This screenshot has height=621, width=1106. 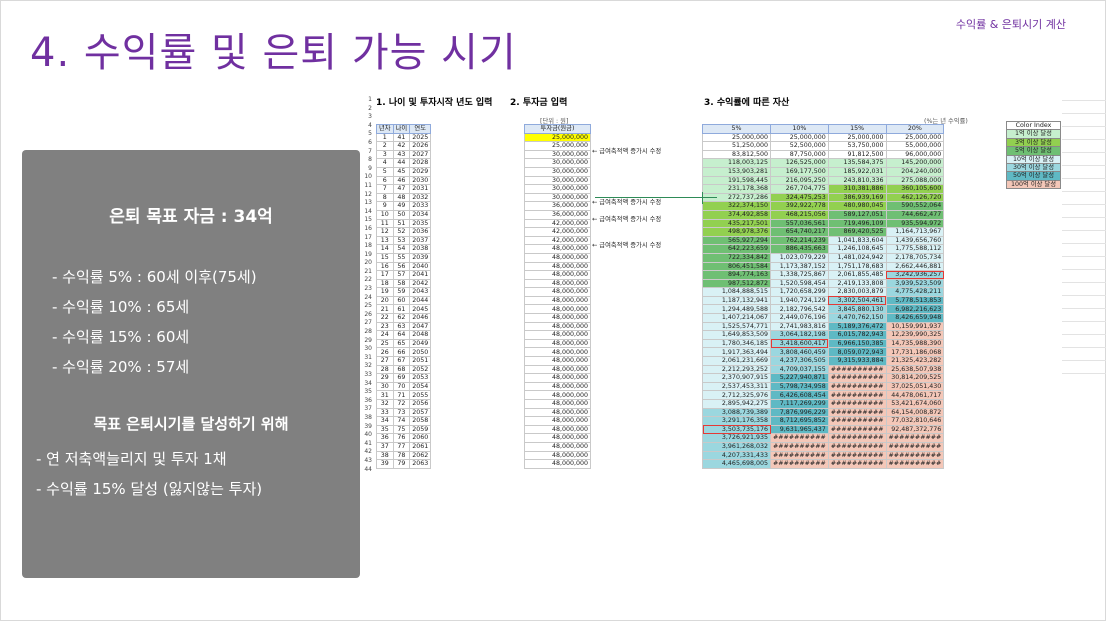 What do you see at coordinates (368, 254) in the screenshot?
I see `row-number: 19` at bounding box center [368, 254].